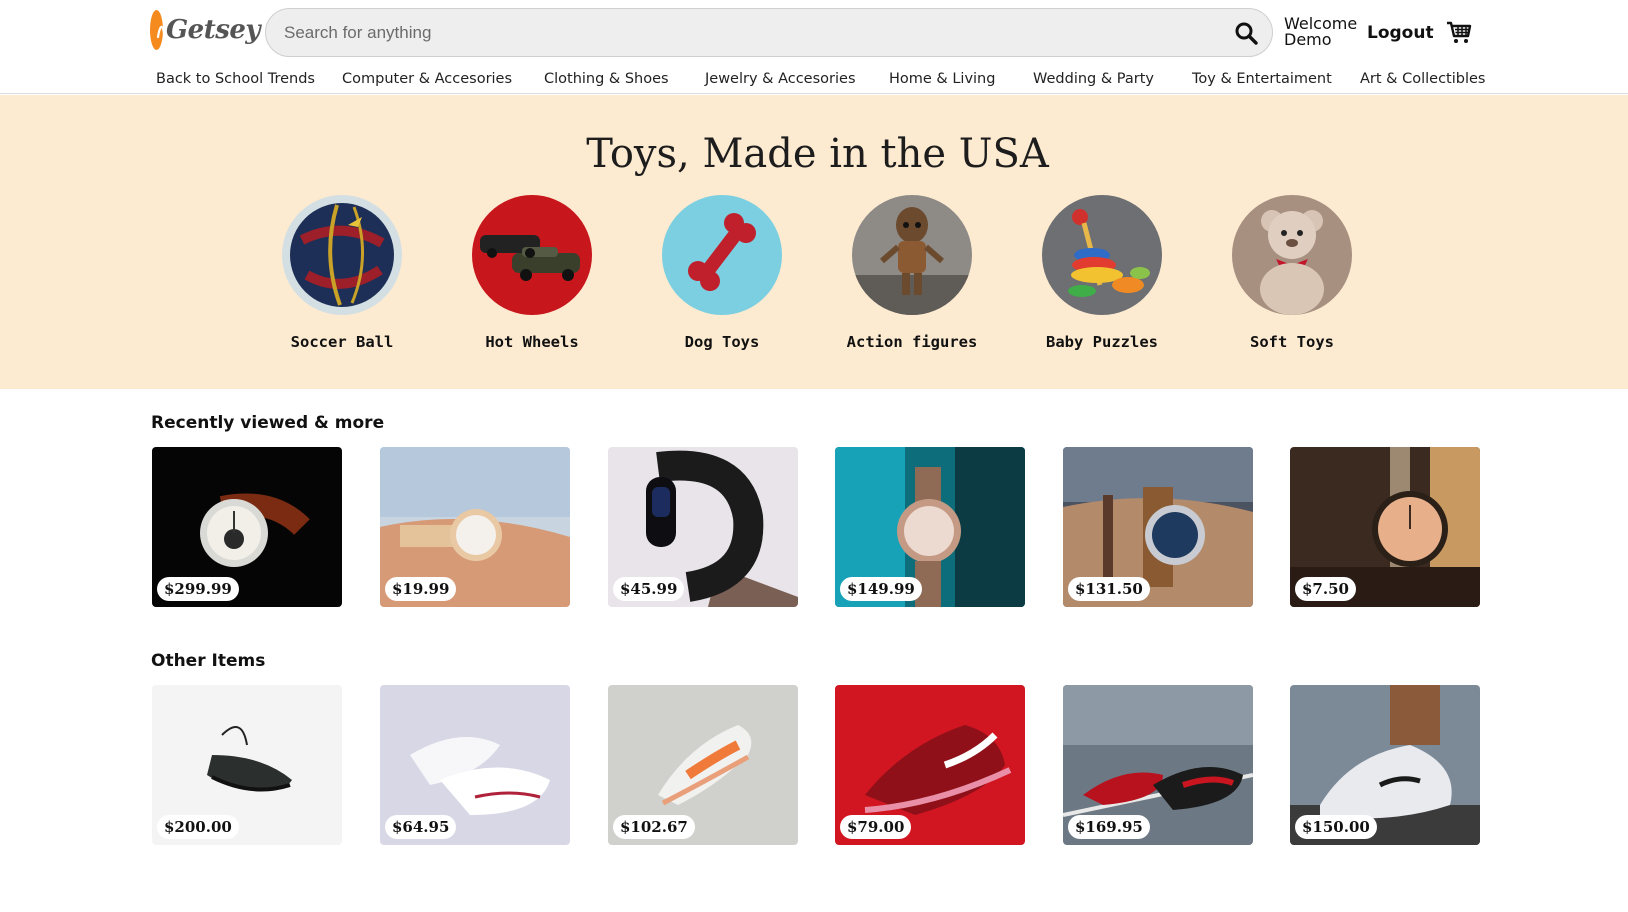  What do you see at coordinates (881, 589) in the screenshot?
I see `price-tag: $149.99` at bounding box center [881, 589].